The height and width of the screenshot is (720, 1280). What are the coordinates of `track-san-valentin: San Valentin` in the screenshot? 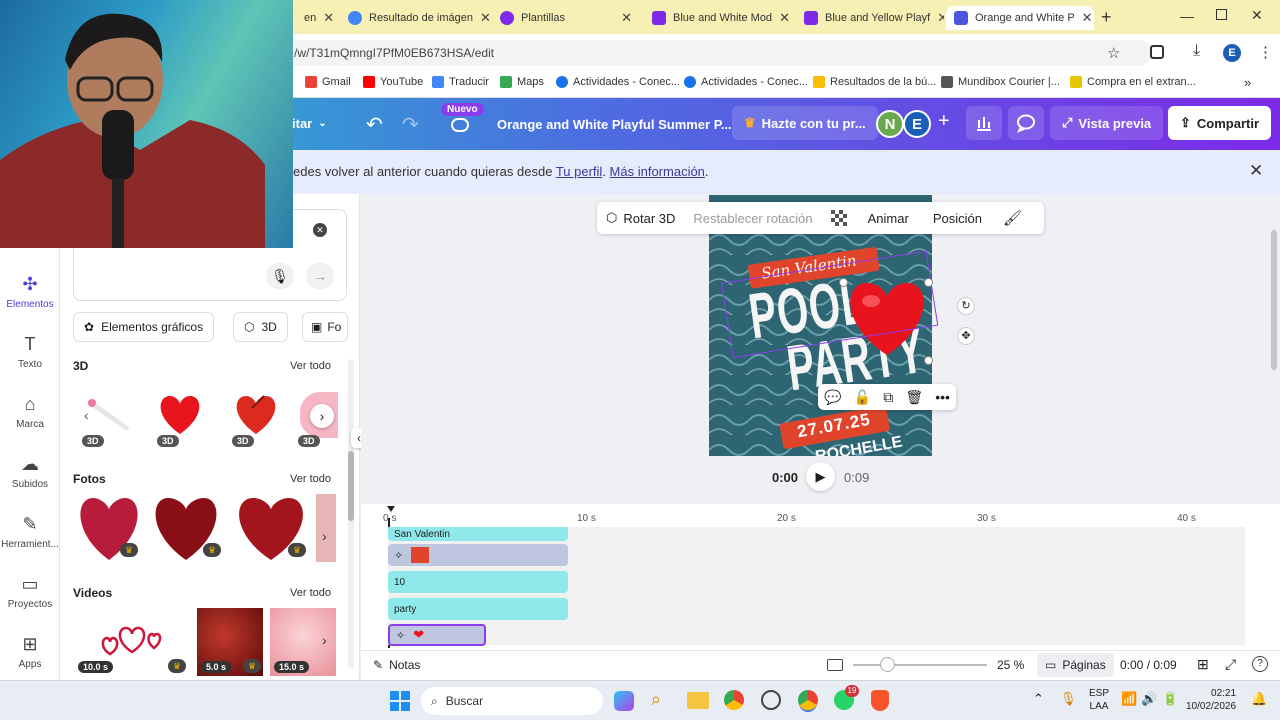 It's located at (478, 534).